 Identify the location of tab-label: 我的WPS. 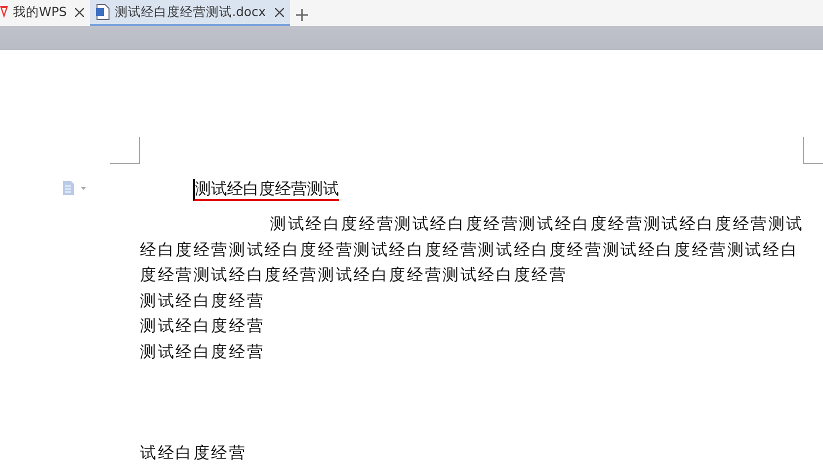
(40, 11).